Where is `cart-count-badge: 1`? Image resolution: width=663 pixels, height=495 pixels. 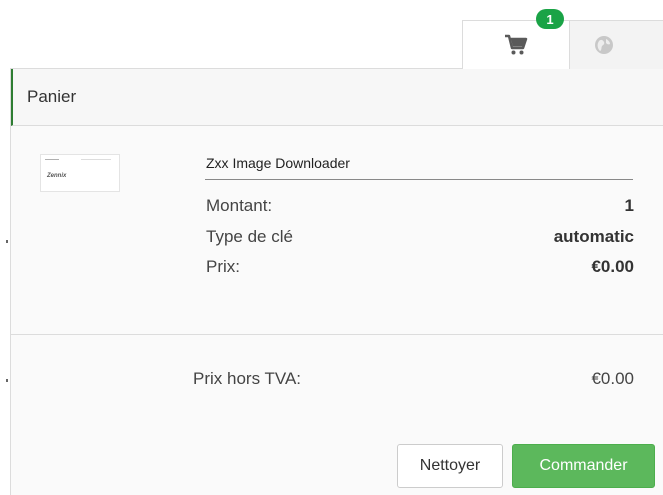 cart-count-badge: 1 is located at coordinates (550, 19).